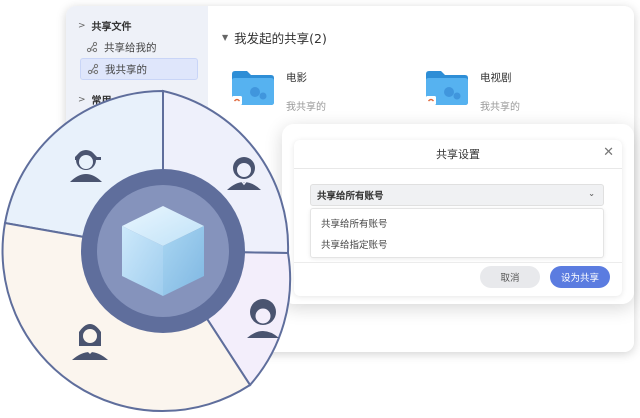 The image size is (640, 418). Describe the element at coordinates (354, 223) in the screenshot. I see `dropdown-option-all-accounts: 共享给所有账号` at that location.